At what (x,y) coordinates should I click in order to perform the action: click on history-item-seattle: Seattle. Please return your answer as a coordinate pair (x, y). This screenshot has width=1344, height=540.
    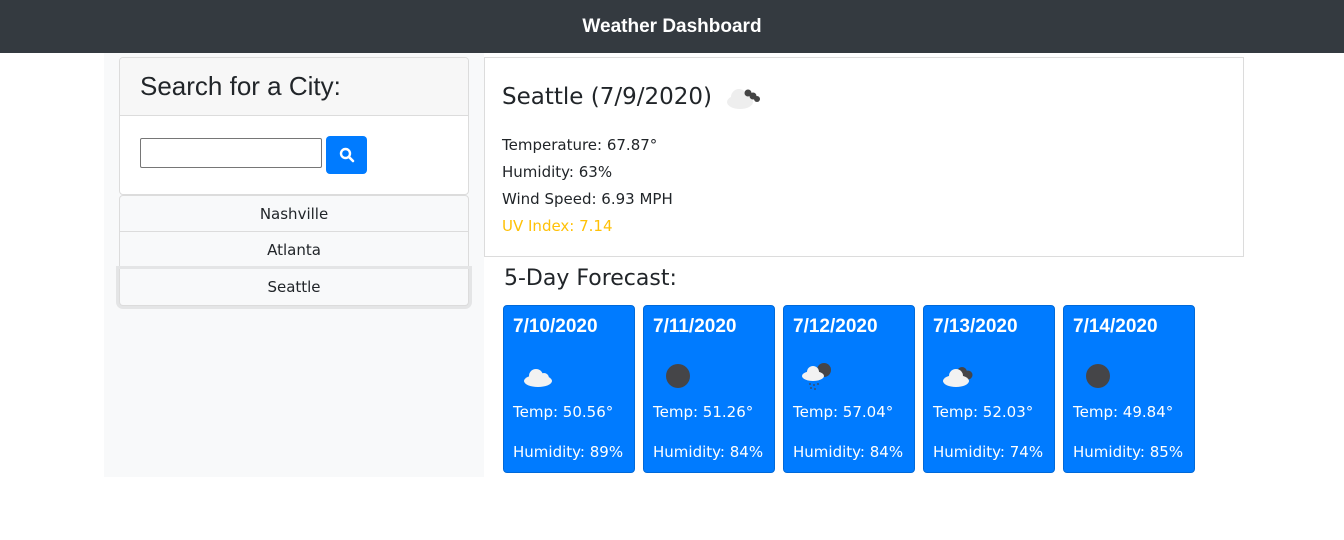
    Looking at the image, I should click on (294, 287).